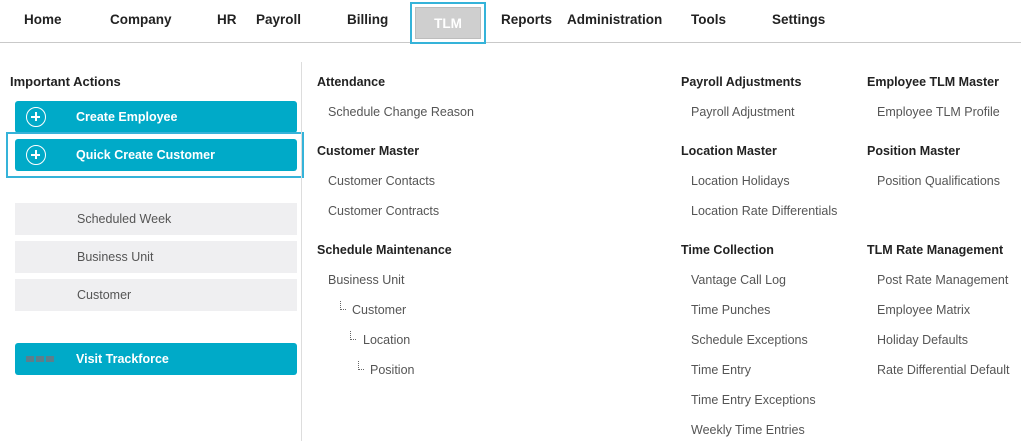 The width and height of the screenshot is (1021, 441). I want to click on section-position-master: Position Master, so click(914, 151).